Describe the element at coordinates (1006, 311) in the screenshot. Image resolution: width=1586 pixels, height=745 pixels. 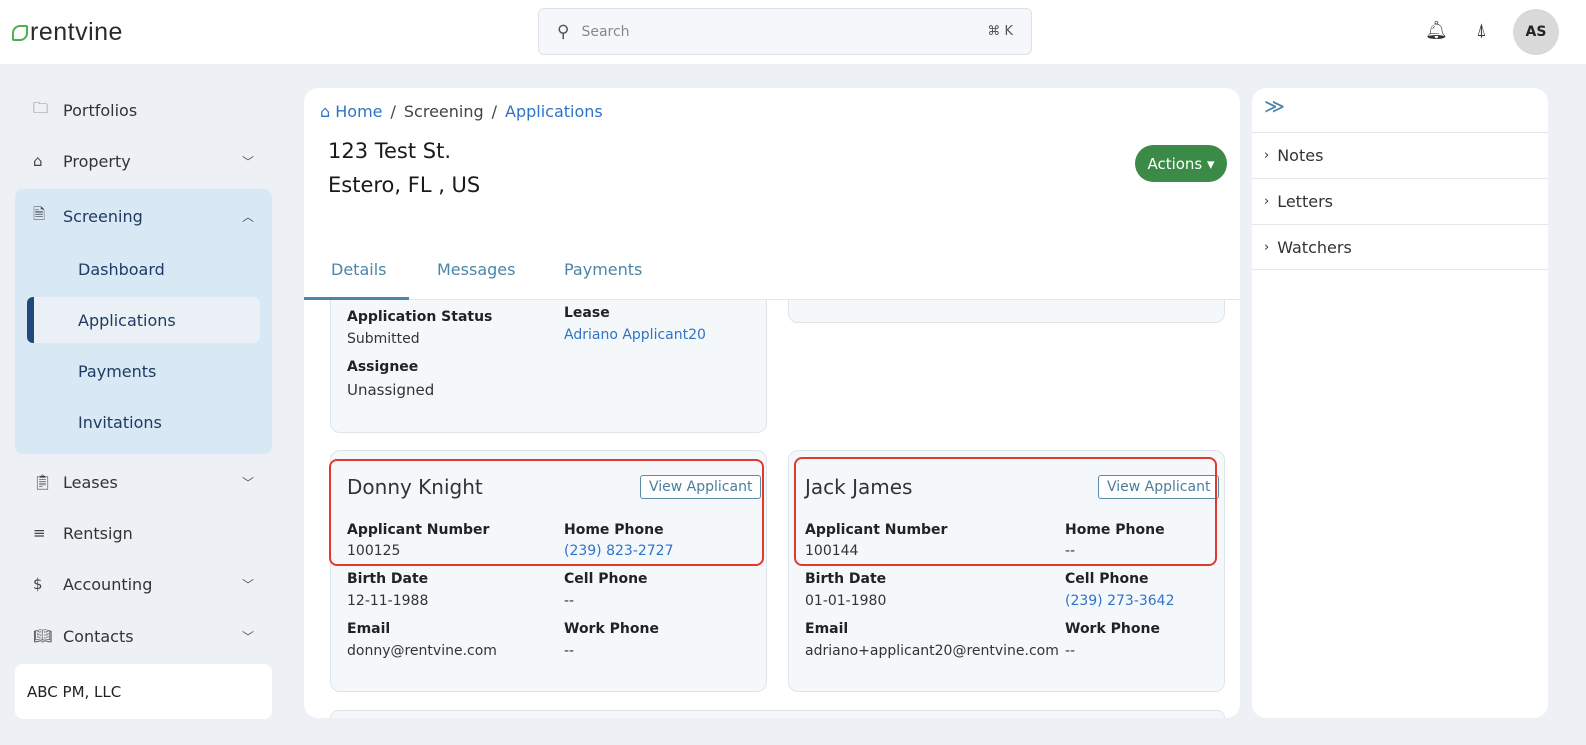
I see `info-card` at that location.